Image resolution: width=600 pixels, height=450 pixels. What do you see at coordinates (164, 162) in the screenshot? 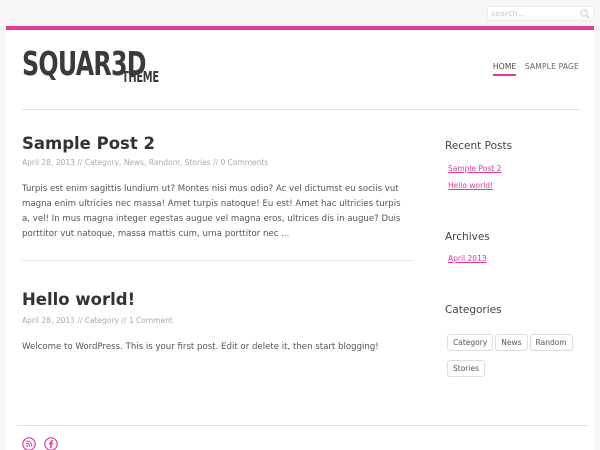
I see `post-category: Random` at bounding box center [164, 162].